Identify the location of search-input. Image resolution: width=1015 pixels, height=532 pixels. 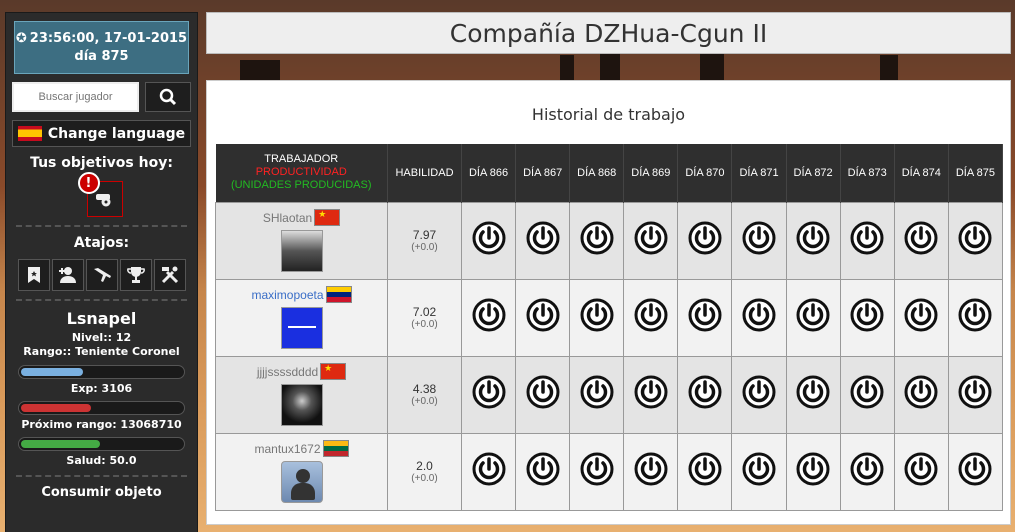
(75, 97).